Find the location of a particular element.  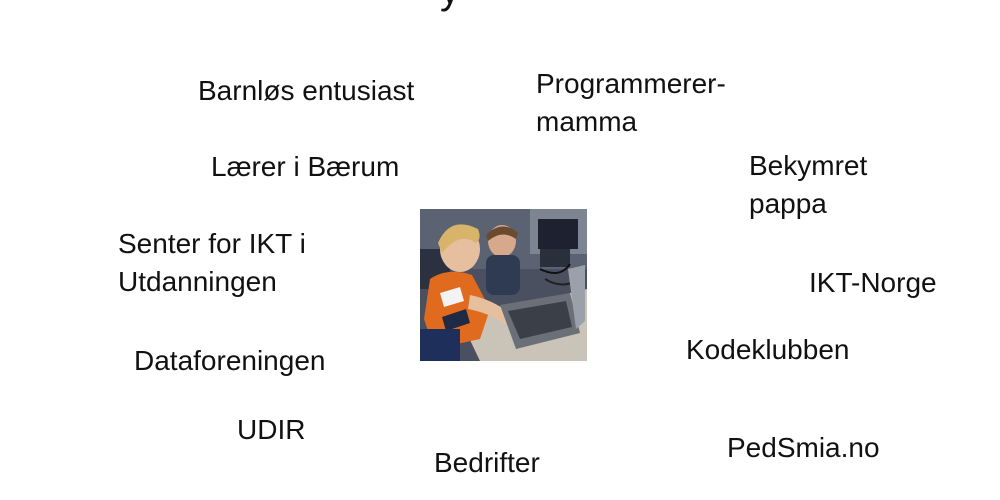

label-dataforeningen: Dataforeningen is located at coordinates (230, 360).